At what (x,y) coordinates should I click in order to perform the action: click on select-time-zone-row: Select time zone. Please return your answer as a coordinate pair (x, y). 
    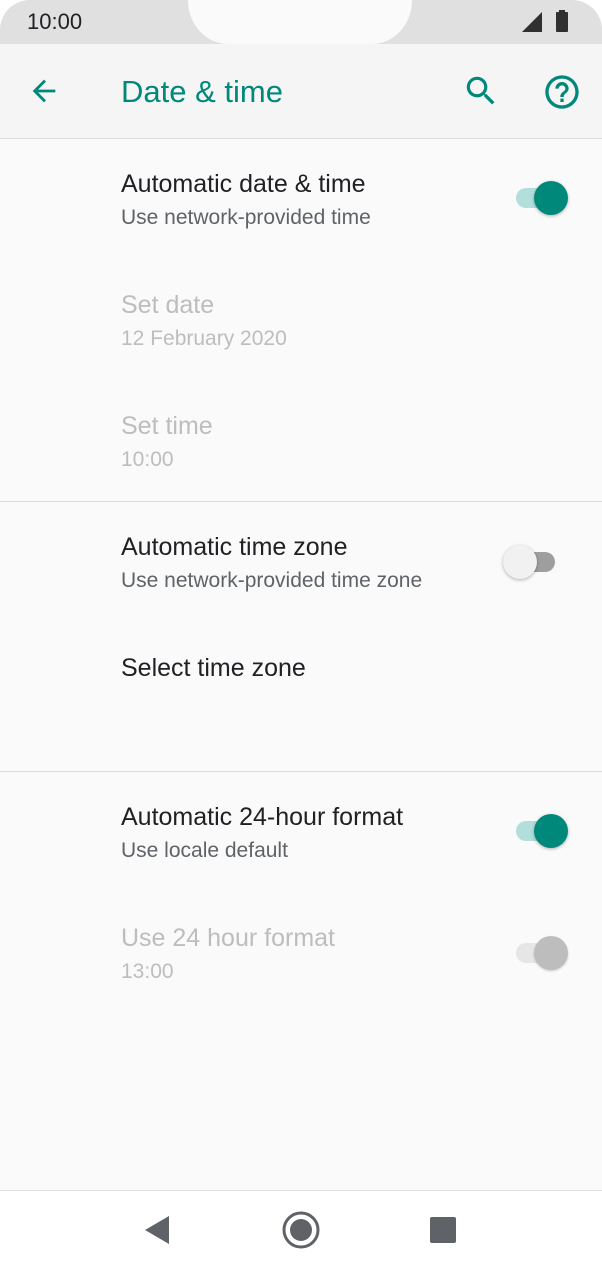
    Looking at the image, I should click on (301, 685).